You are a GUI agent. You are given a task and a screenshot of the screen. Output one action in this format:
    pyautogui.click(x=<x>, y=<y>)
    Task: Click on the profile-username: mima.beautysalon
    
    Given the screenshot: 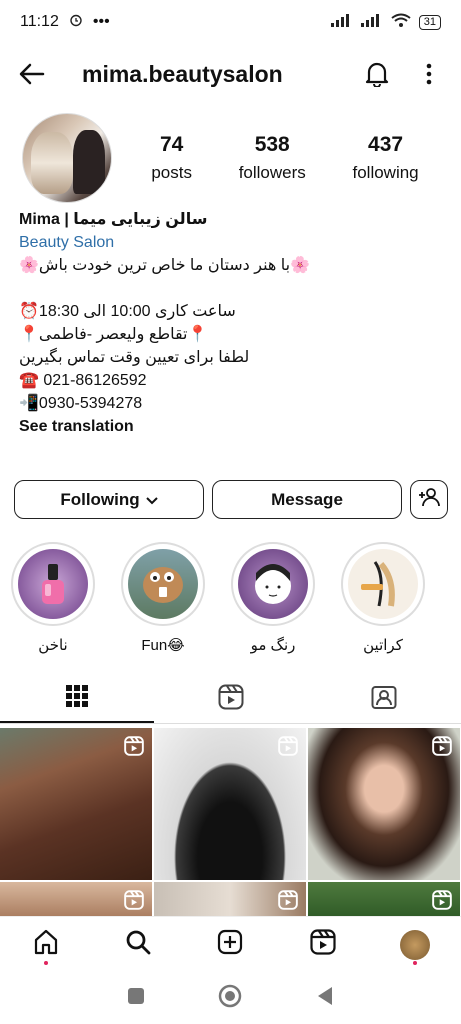 What is the action you would take?
    pyautogui.click(x=182, y=73)
    